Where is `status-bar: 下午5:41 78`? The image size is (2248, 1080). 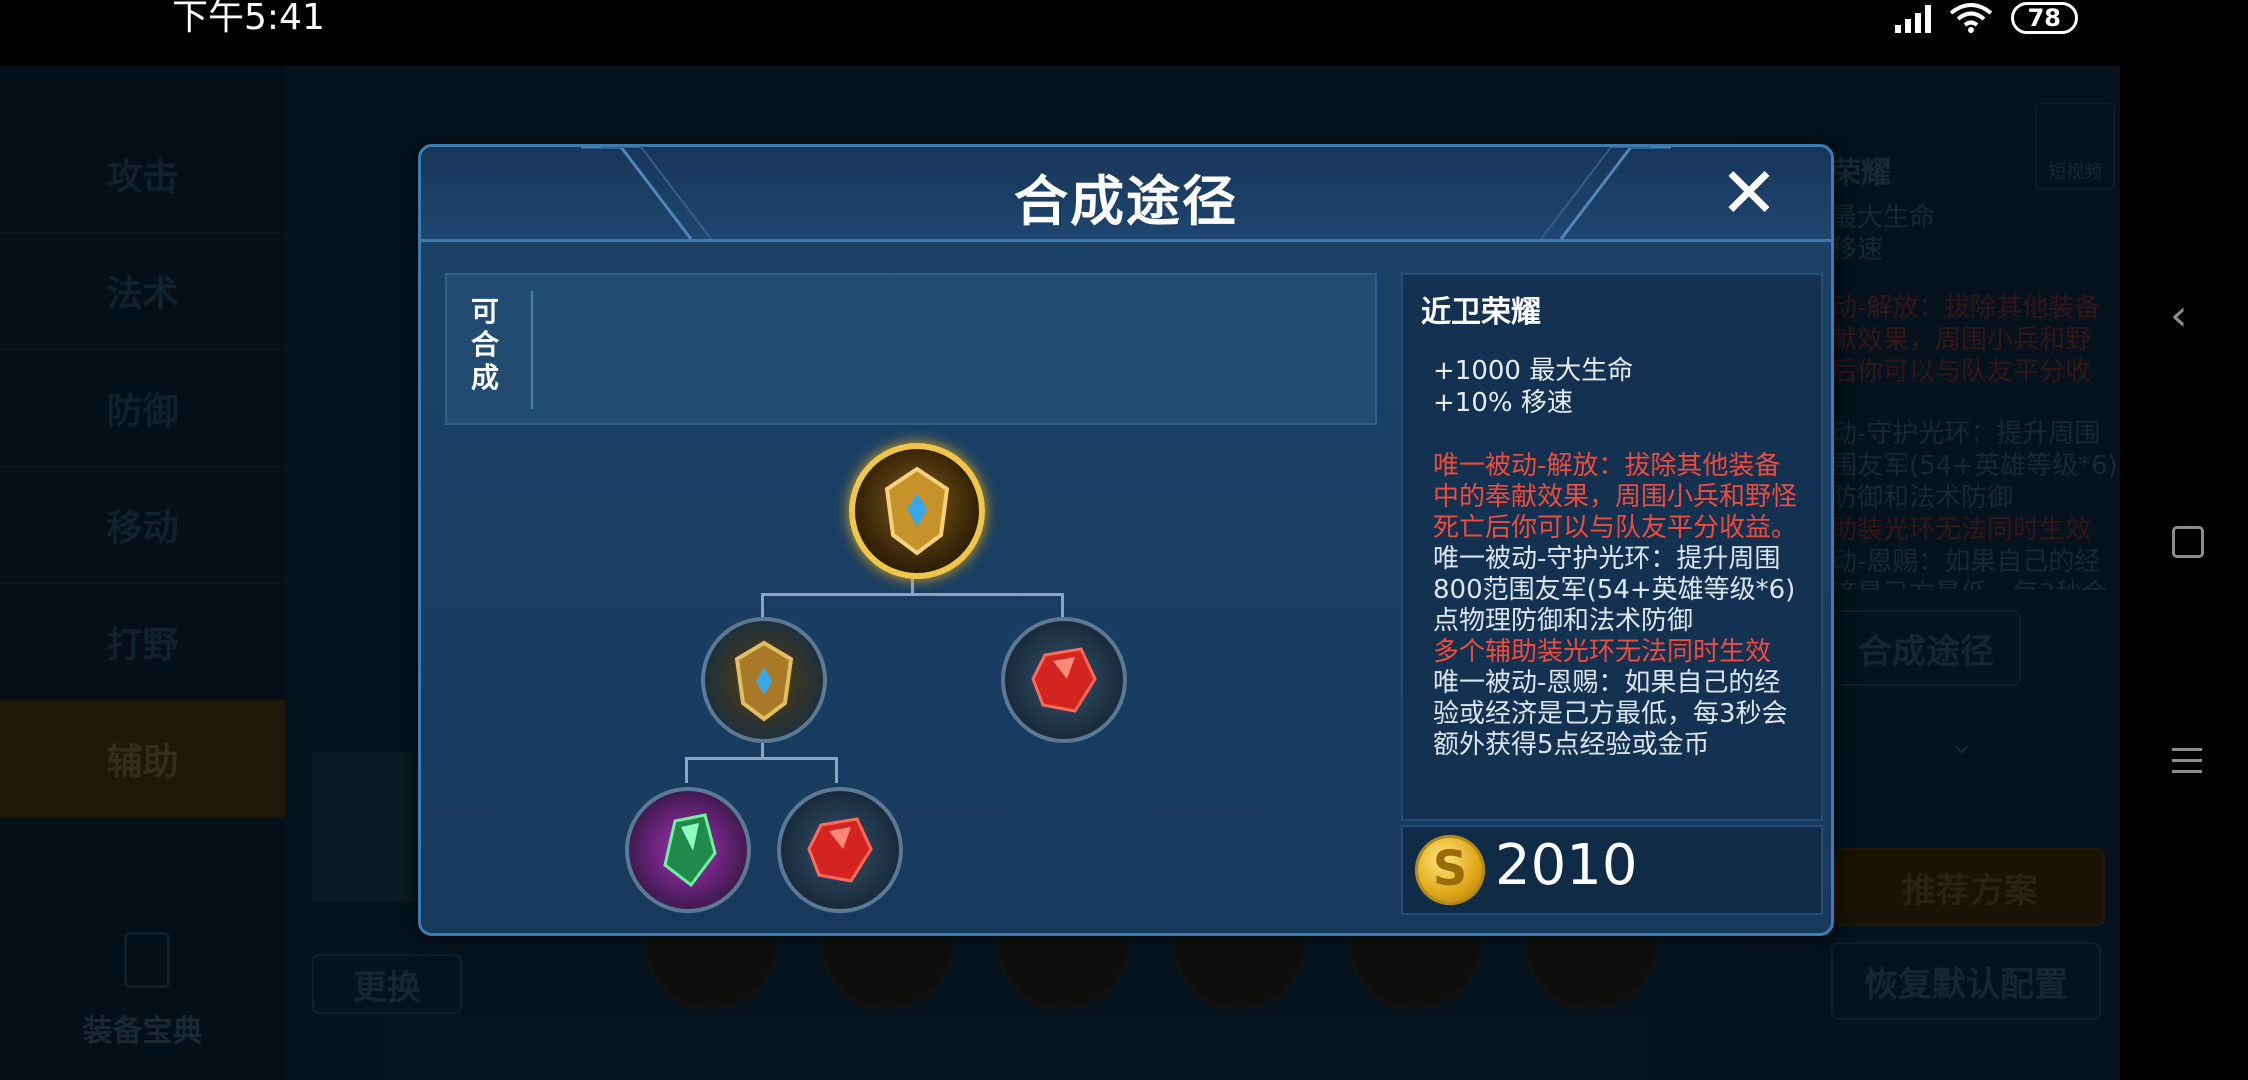
status-bar: 下午5:41 78 is located at coordinates (1124, 33).